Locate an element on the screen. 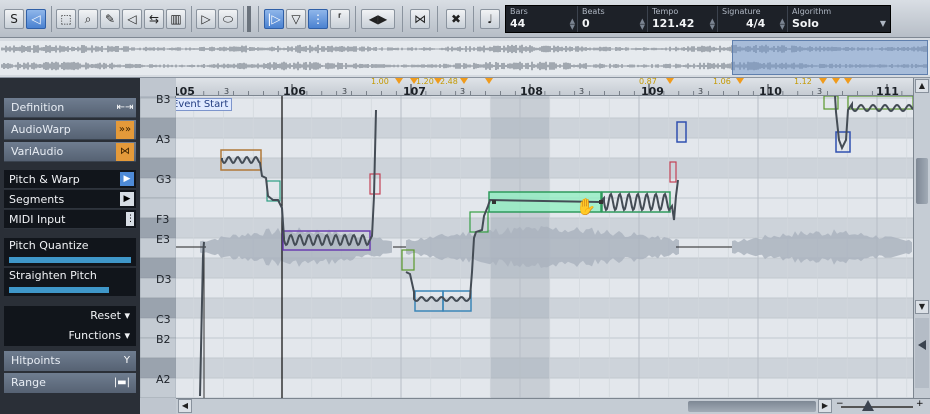 The image size is (930, 414). split-icon: ◀▶ is located at coordinates (378, 19).